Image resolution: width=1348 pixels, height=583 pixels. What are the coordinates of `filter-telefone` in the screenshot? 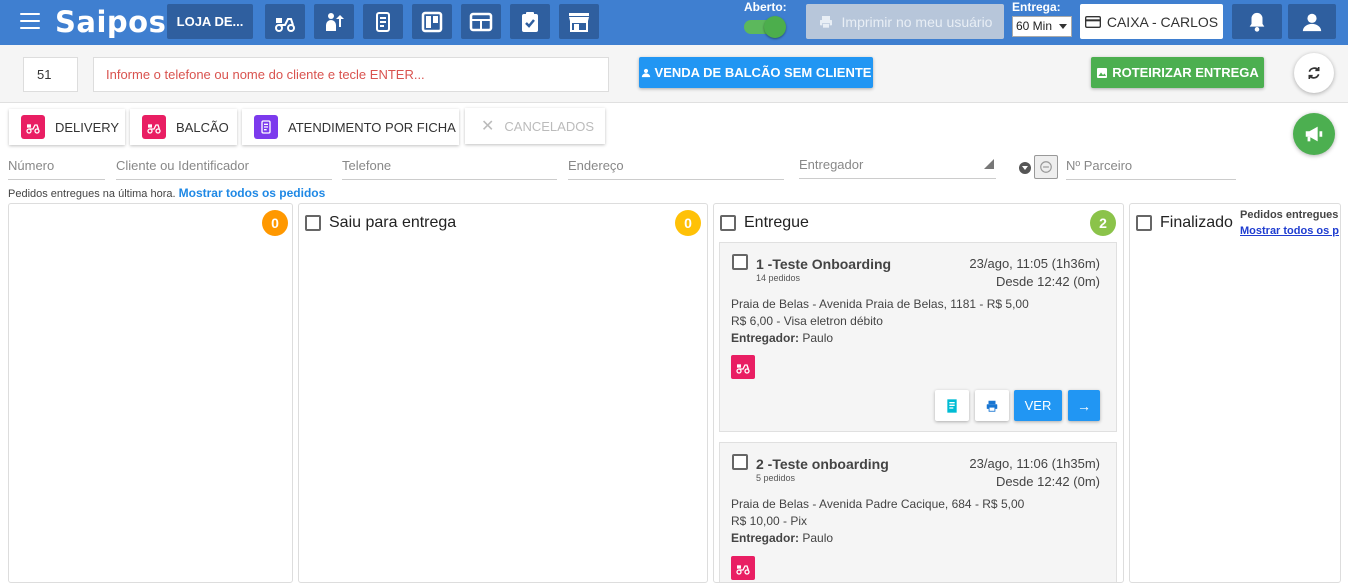 It's located at (449, 166).